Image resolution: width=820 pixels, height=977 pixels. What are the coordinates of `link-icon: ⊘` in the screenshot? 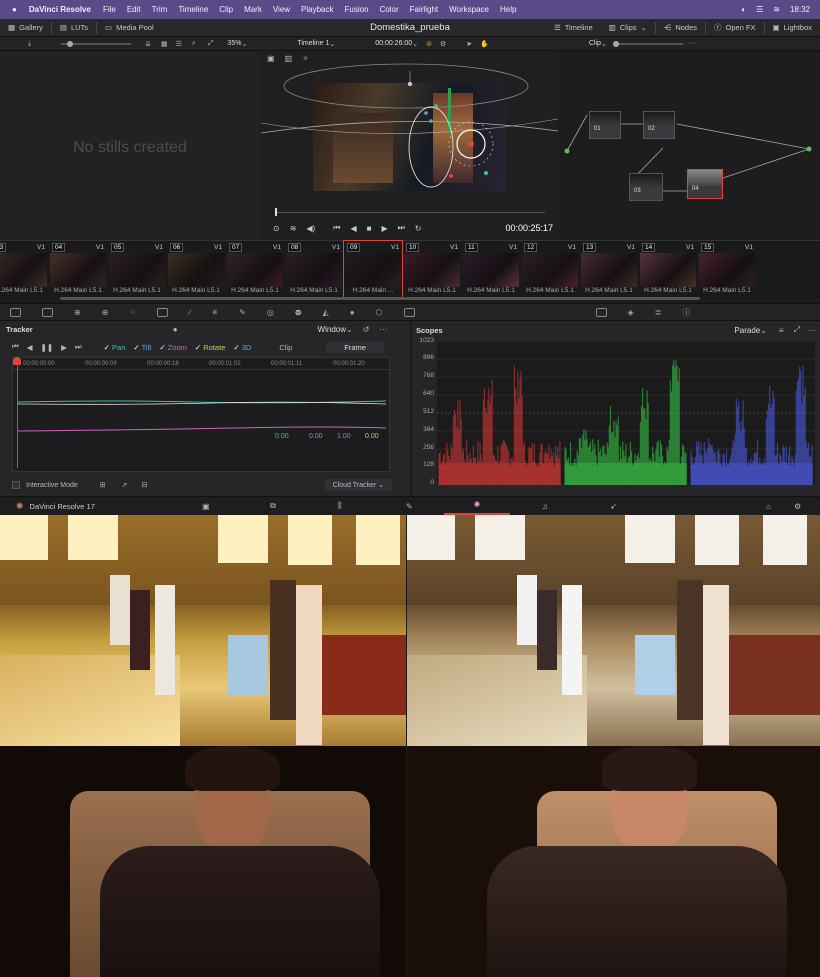 It's located at (429, 44).